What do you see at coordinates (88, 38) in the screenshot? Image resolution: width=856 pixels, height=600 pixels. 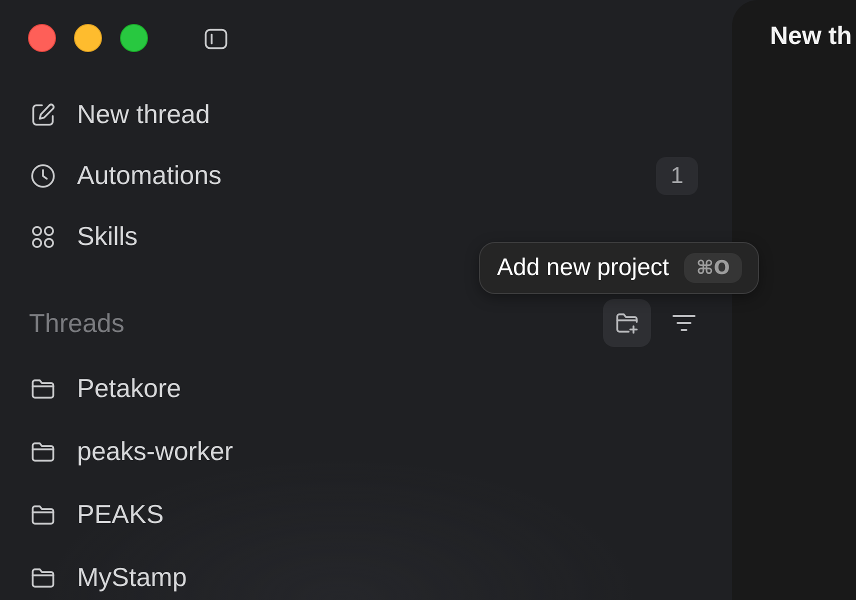 I see `minimize-icon` at bounding box center [88, 38].